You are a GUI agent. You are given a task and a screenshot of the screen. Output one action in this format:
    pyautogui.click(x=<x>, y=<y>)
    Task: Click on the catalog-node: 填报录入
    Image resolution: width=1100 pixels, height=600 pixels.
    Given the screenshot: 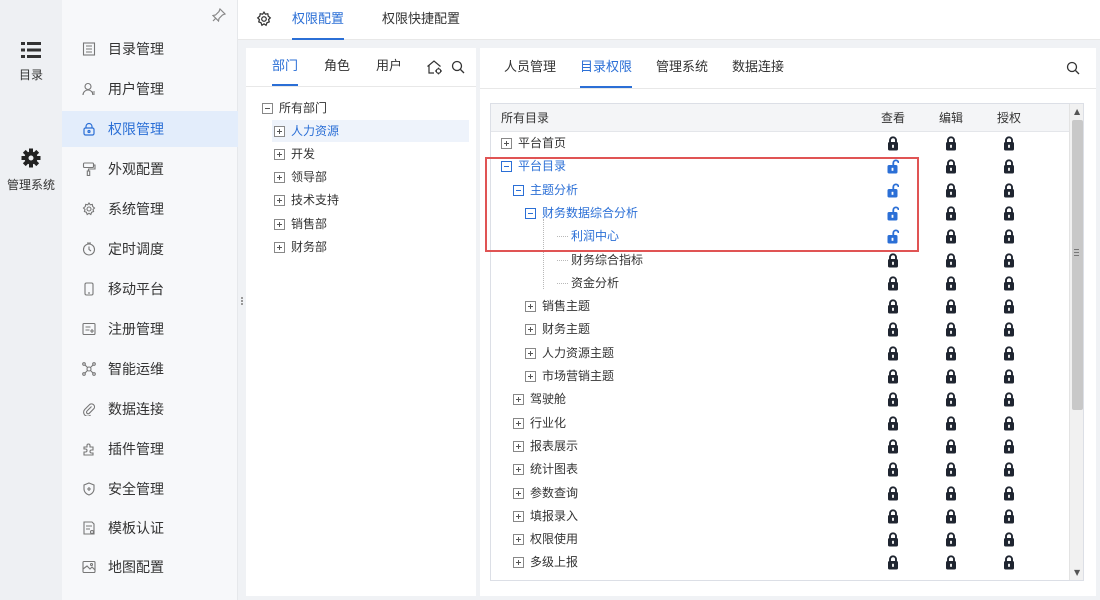 What is the action you would take?
    pyautogui.click(x=545, y=516)
    